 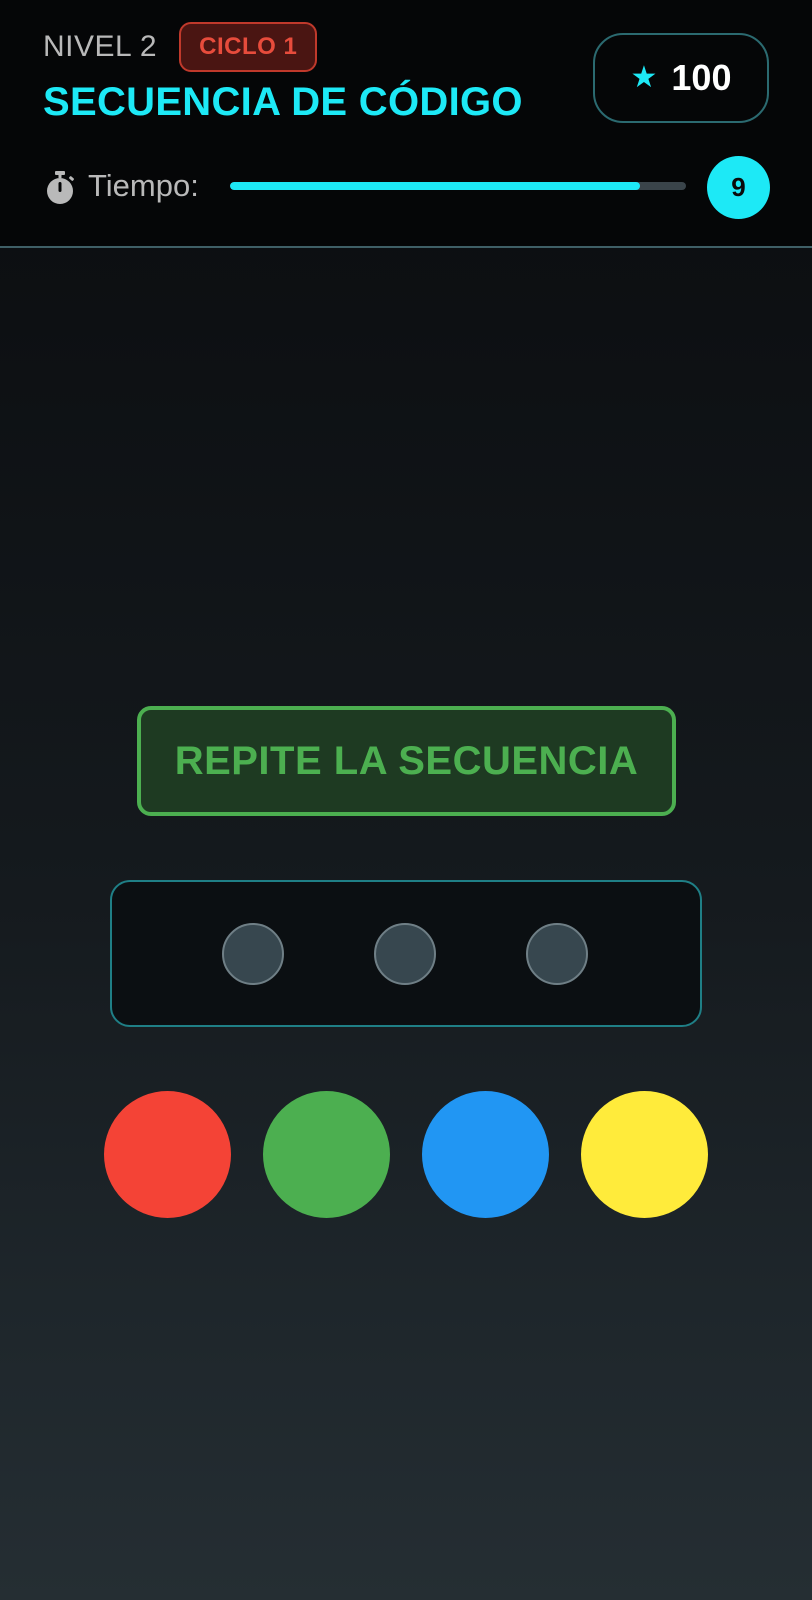 I want to click on level-label: NIVEL 2, so click(x=100, y=46).